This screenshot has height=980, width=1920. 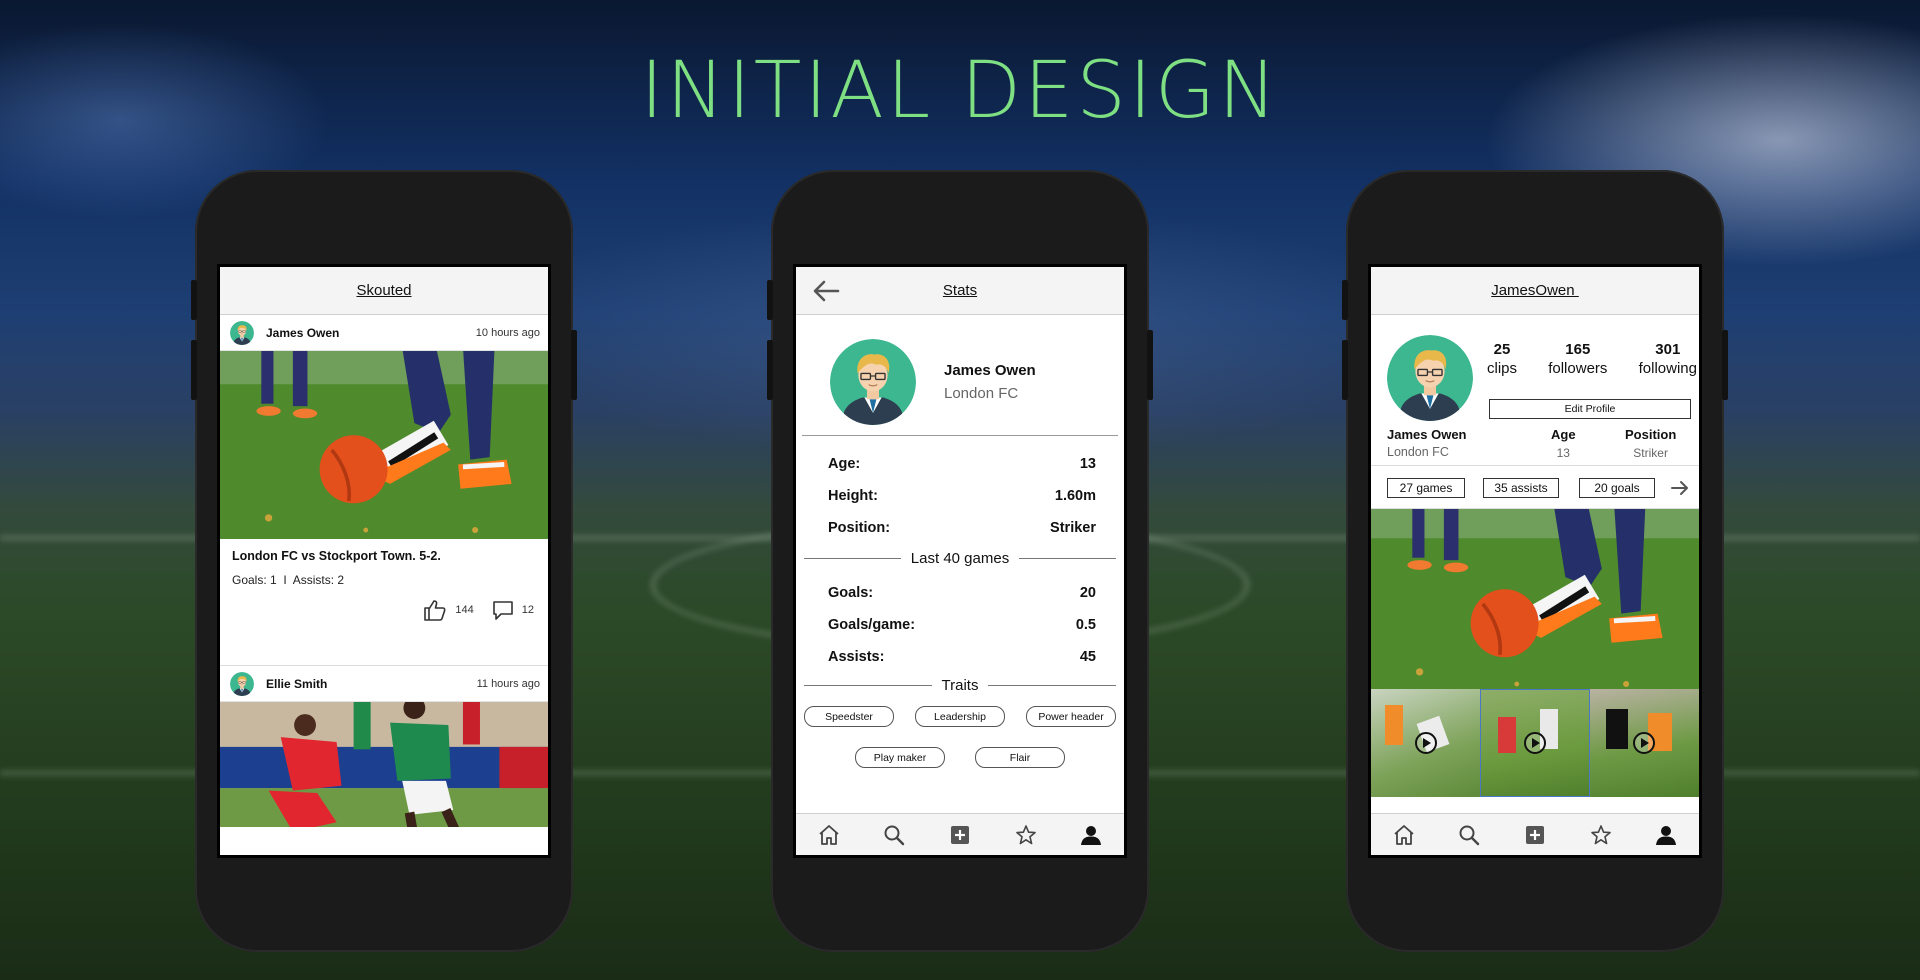 I want to click on stat-value: 13, so click(x=1087, y=464).